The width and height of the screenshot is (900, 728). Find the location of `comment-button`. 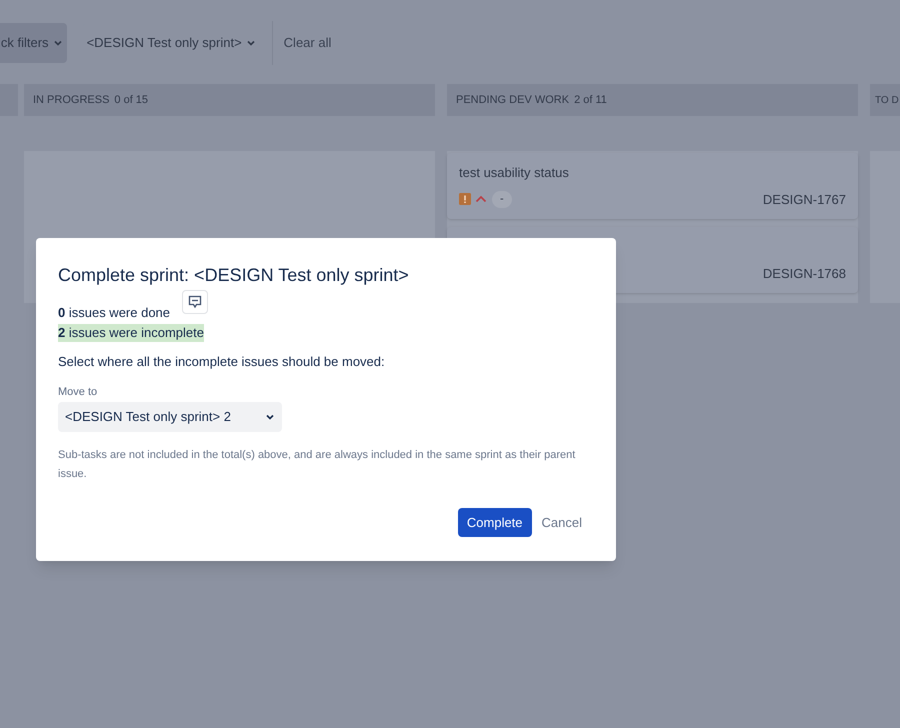

comment-button is located at coordinates (195, 302).